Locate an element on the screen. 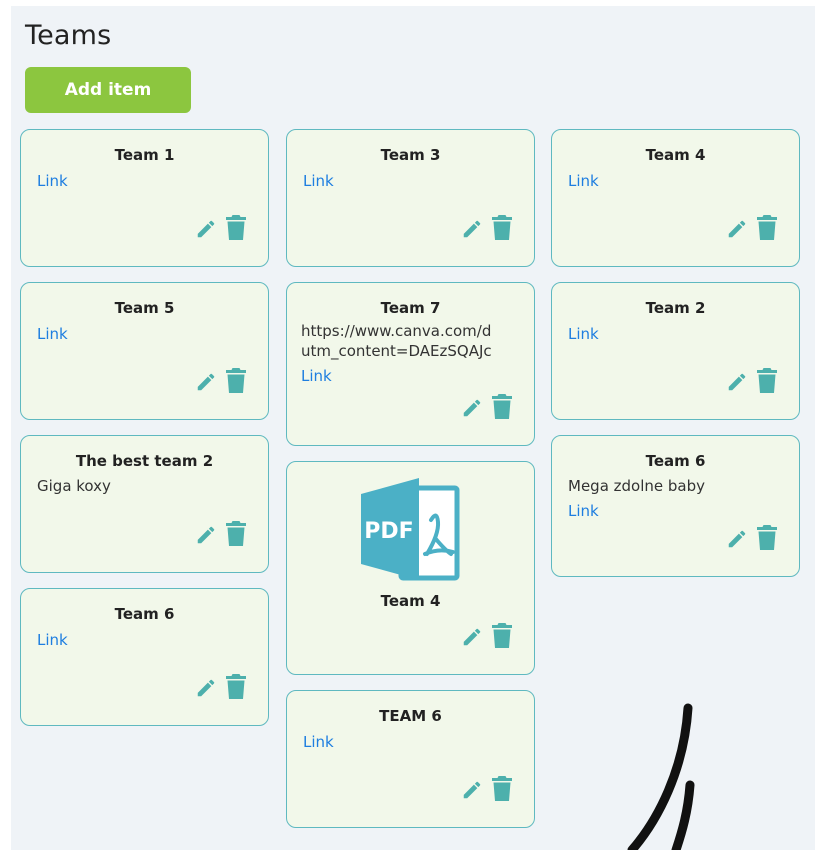 The width and height of the screenshot is (815, 850). card-description: Mega zdolne baby is located at coordinates (637, 486).